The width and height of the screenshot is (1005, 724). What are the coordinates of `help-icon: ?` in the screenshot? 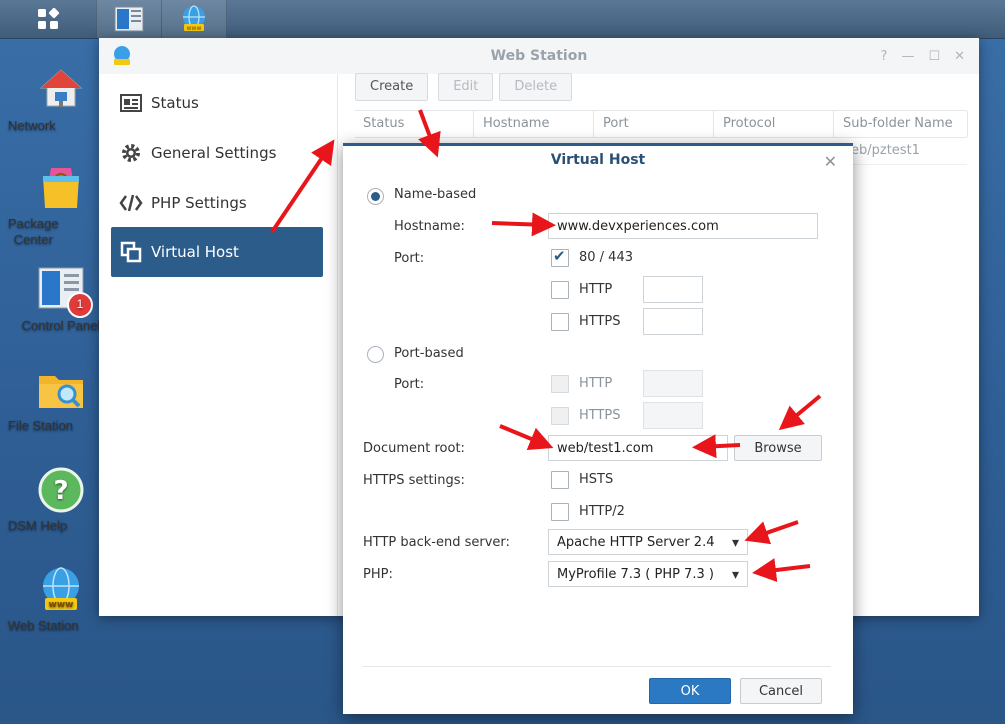 It's located at (884, 56).